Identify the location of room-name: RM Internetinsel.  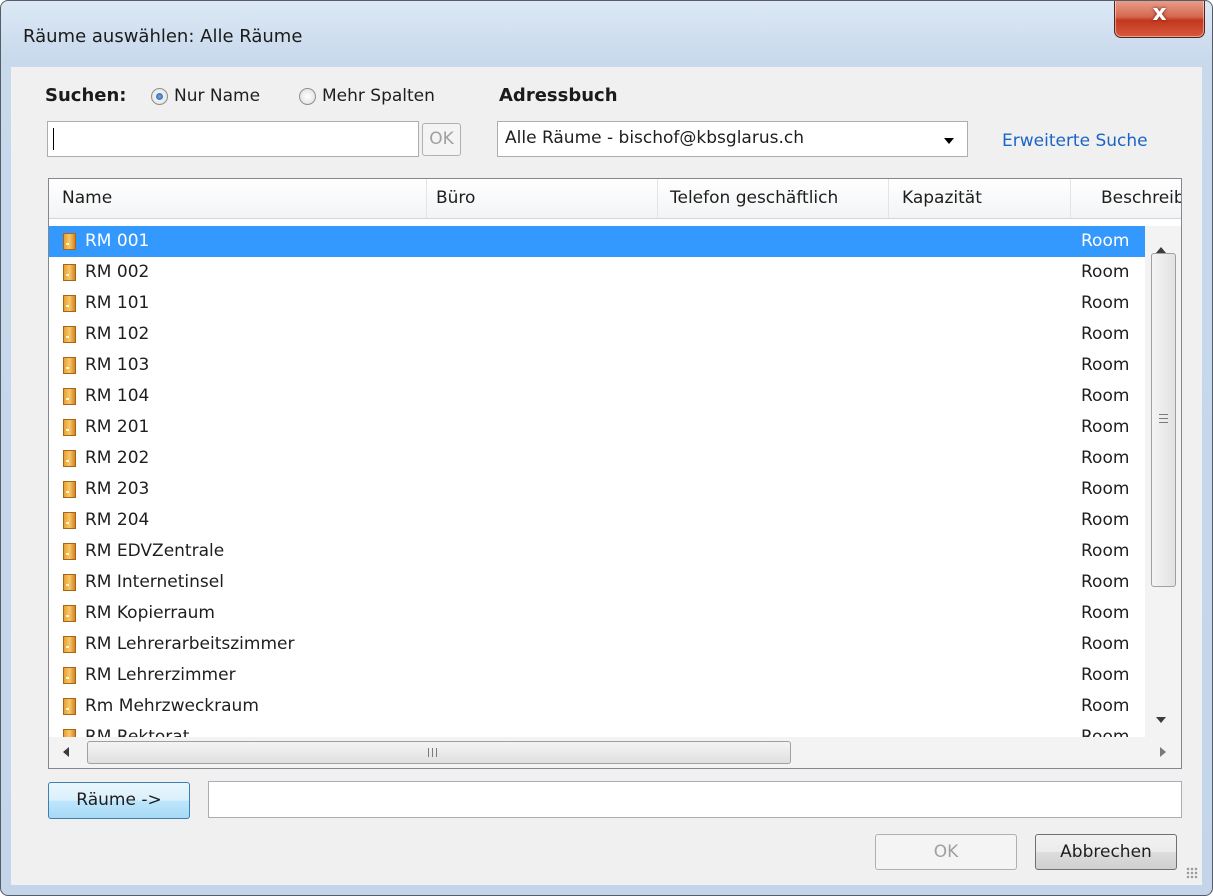
(154, 582).